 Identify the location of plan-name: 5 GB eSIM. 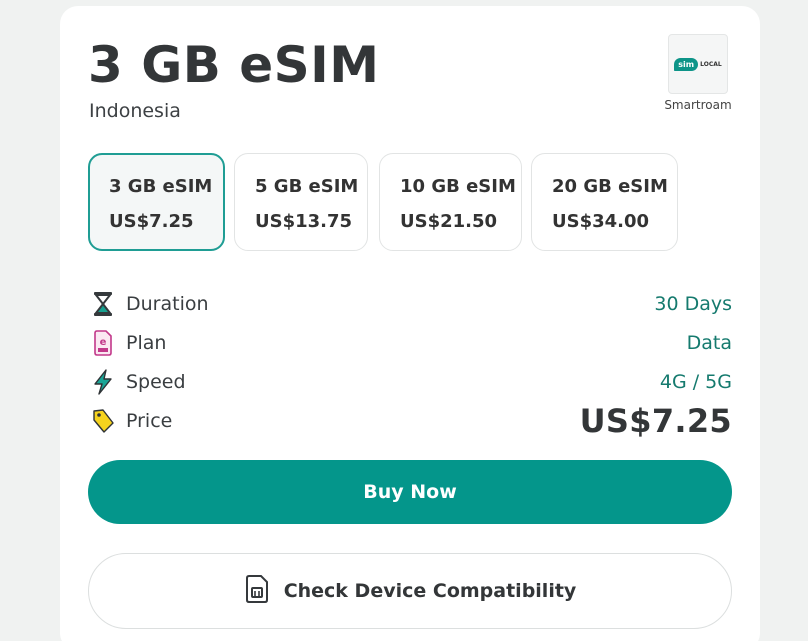
(307, 186).